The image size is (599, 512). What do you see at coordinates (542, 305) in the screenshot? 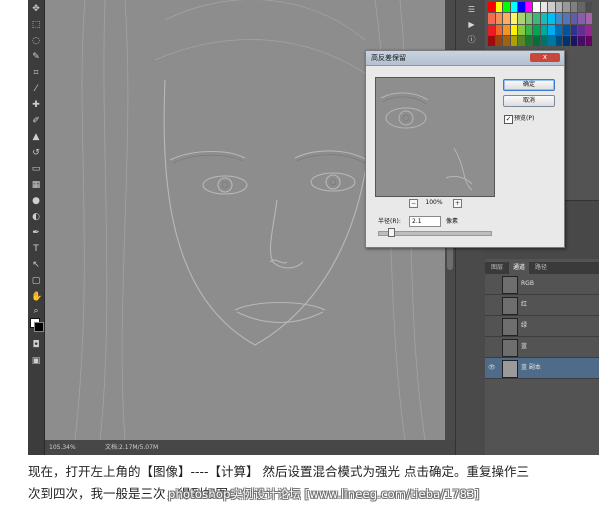
I see `channel-row: 红` at bounding box center [542, 305].